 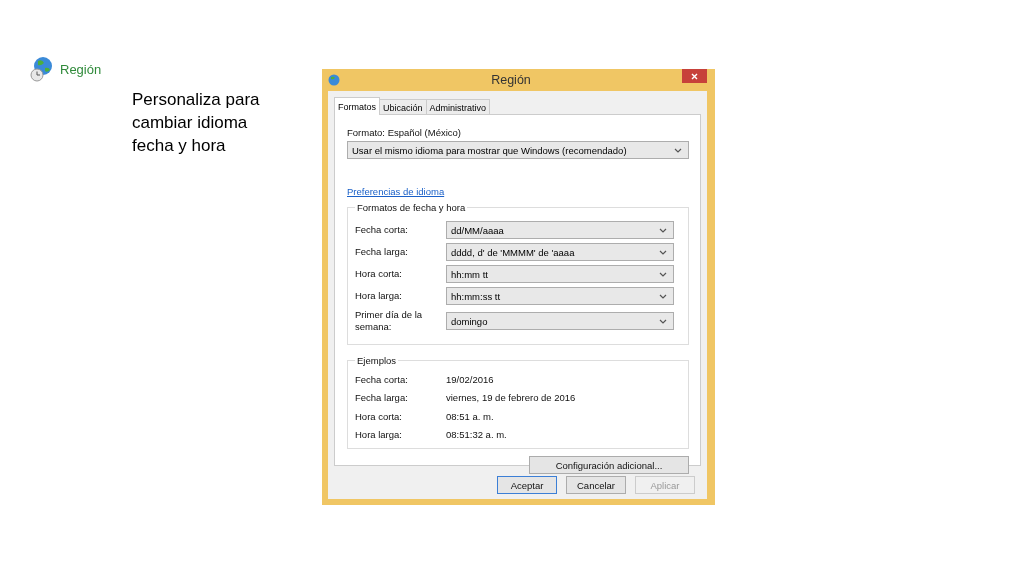 I want to click on example-label: Hora larga:, so click(x=379, y=435).